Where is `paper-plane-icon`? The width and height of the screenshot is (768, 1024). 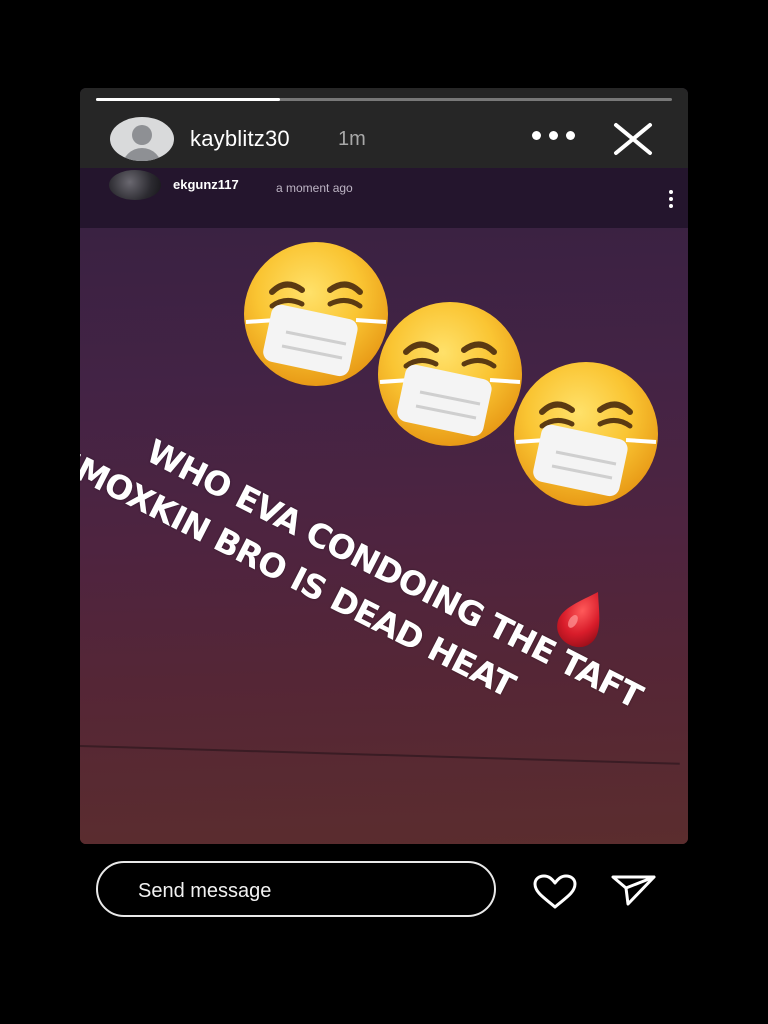
paper-plane-icon is located at coordinates (634, 890).